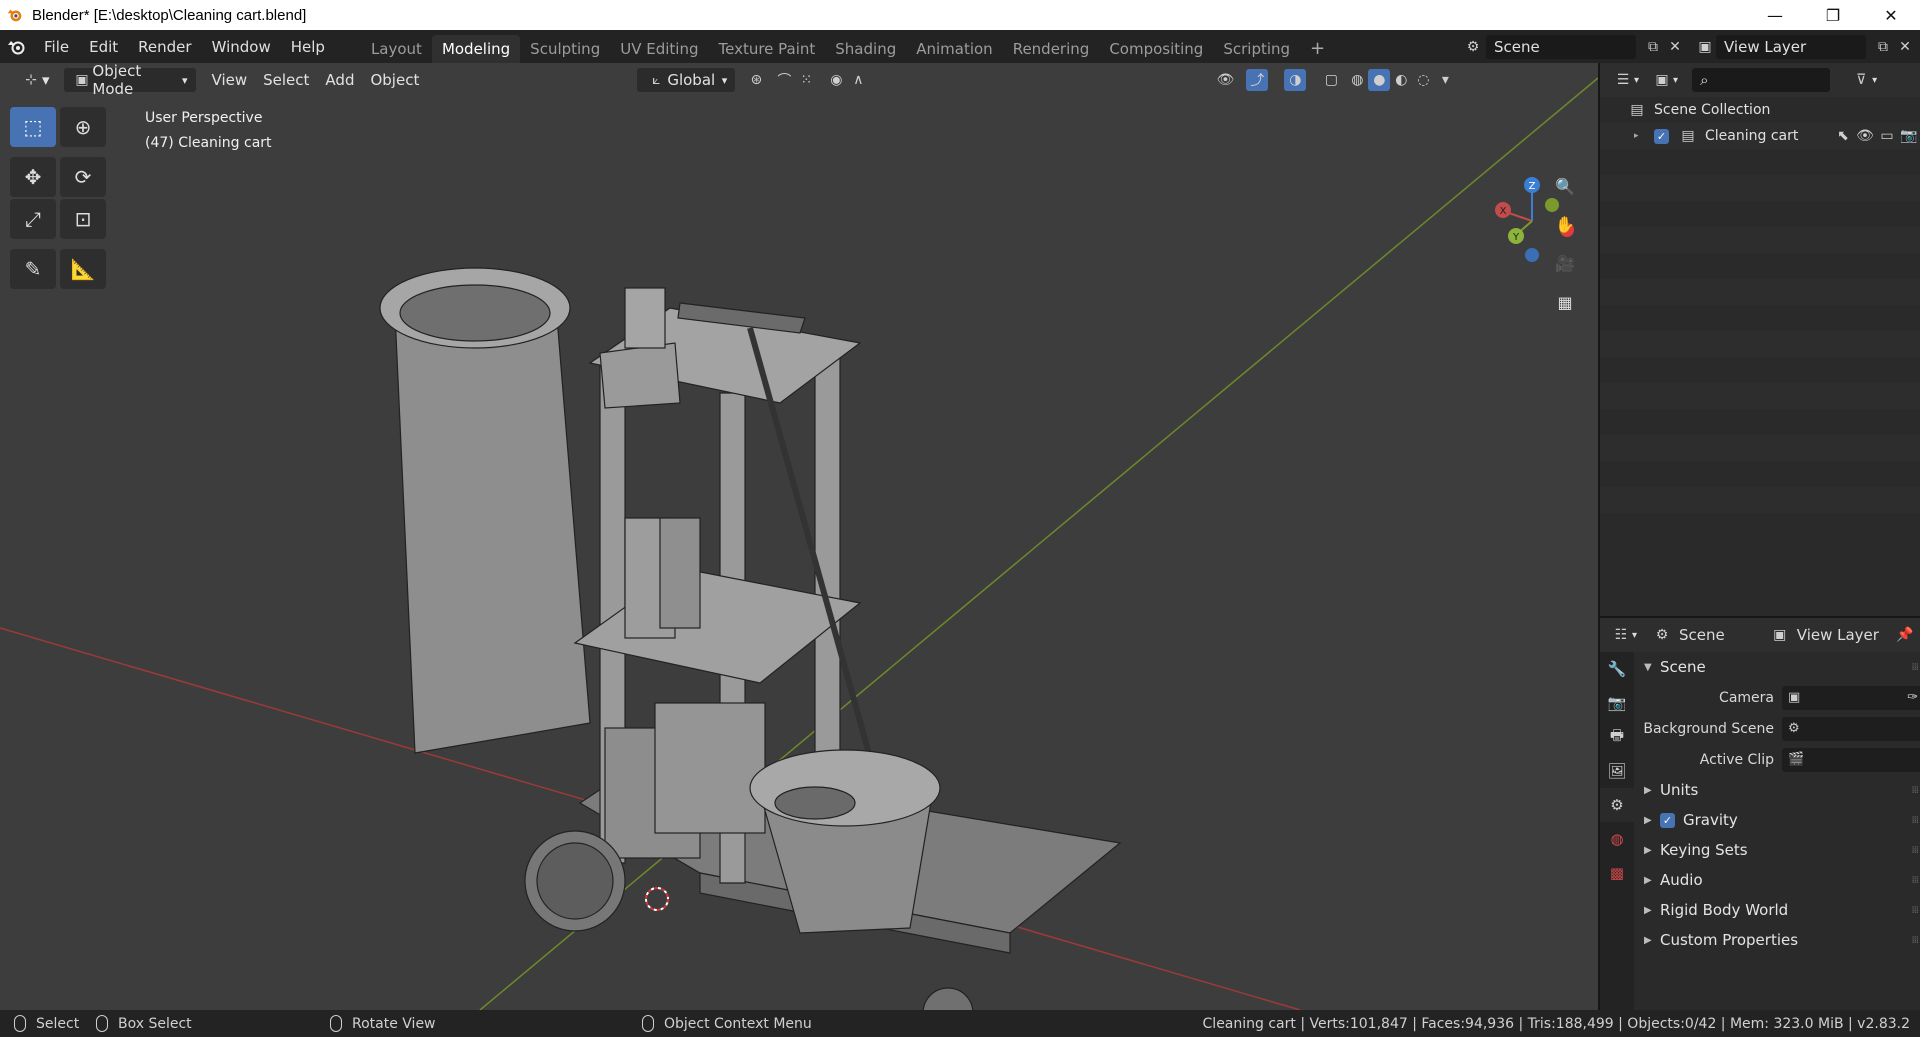  What do you see at coordinates (1705, 47) in the screenshot?
I see `view-layer-icon: ▣` at bounding box center [1705, 47].